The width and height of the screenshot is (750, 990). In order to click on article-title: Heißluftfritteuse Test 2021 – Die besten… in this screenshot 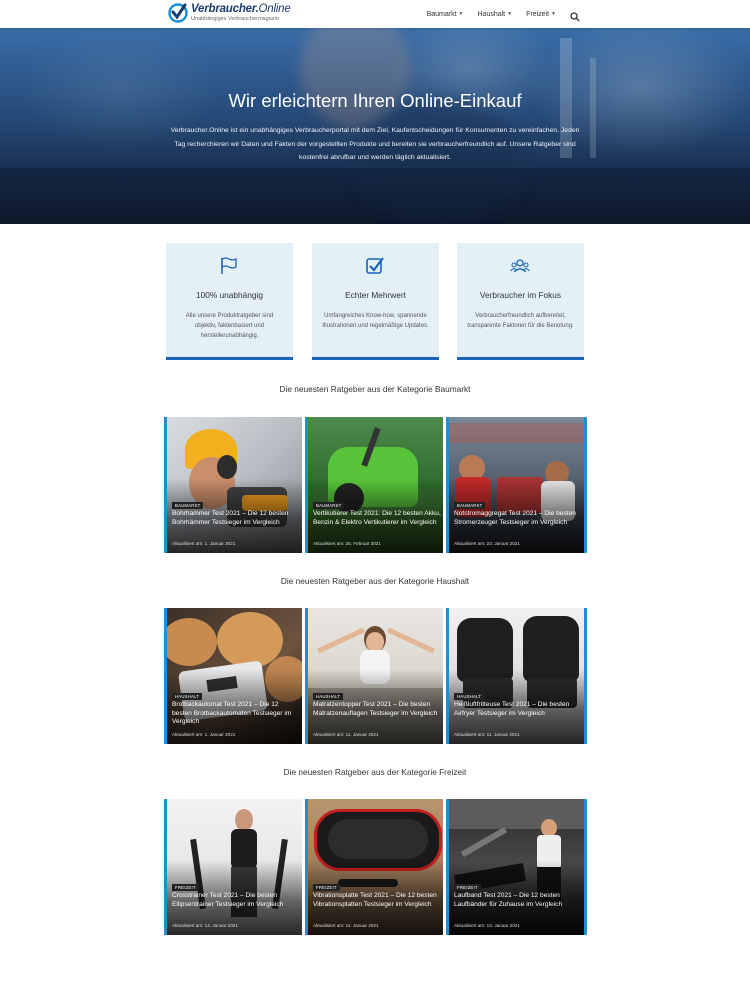, I will do `click(518, 709)`.